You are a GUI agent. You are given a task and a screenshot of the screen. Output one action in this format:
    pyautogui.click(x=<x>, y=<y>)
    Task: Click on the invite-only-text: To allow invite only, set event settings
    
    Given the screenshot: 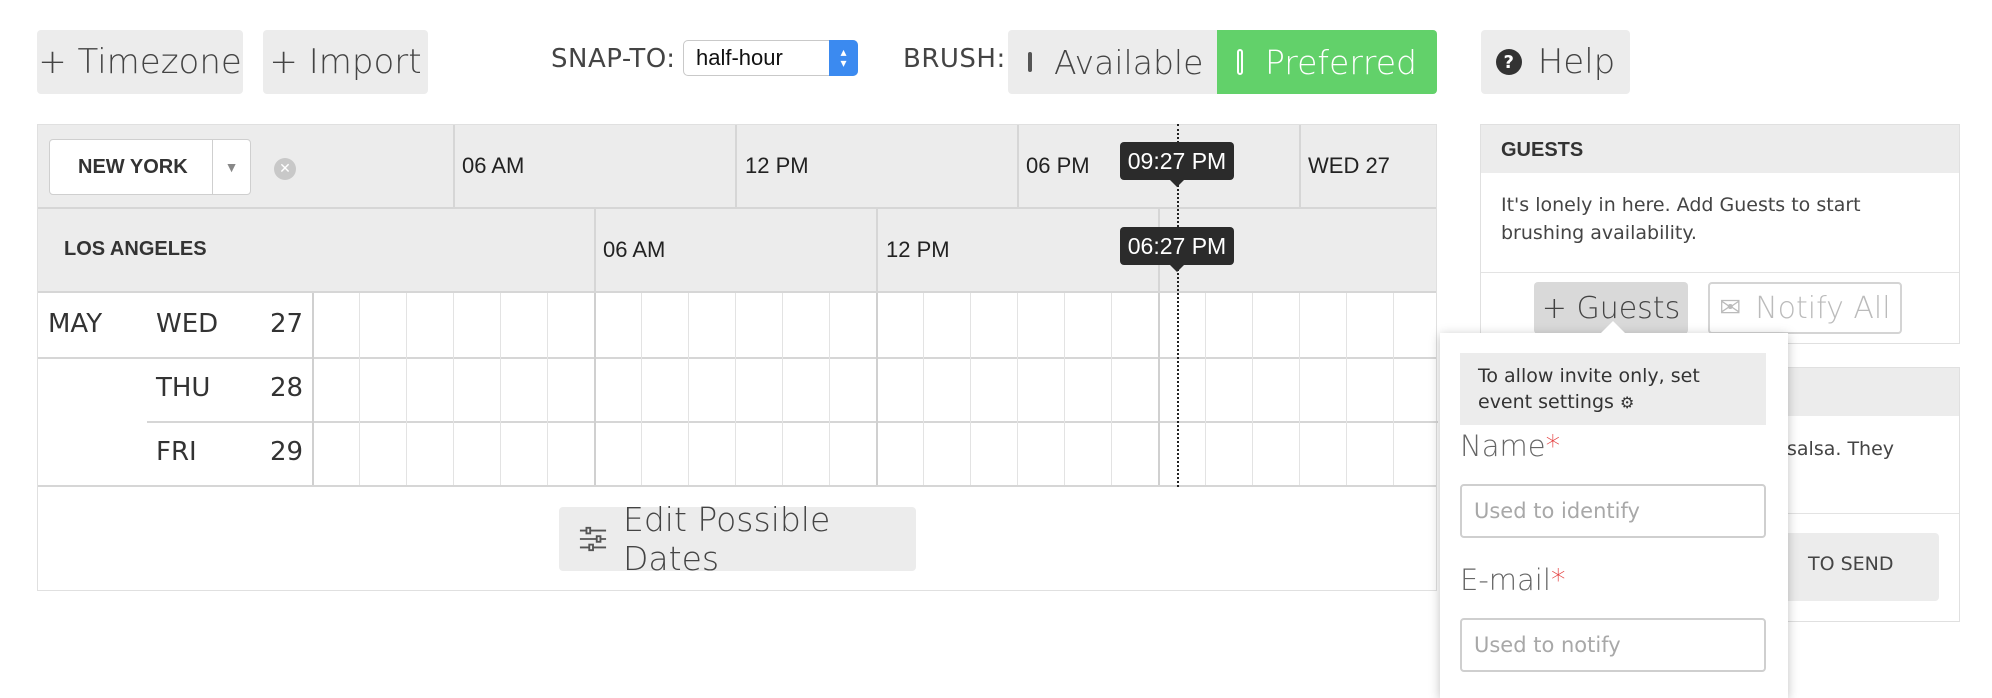 What is the action you would take?
    pyautogui.click(x=1589, y=389)
    